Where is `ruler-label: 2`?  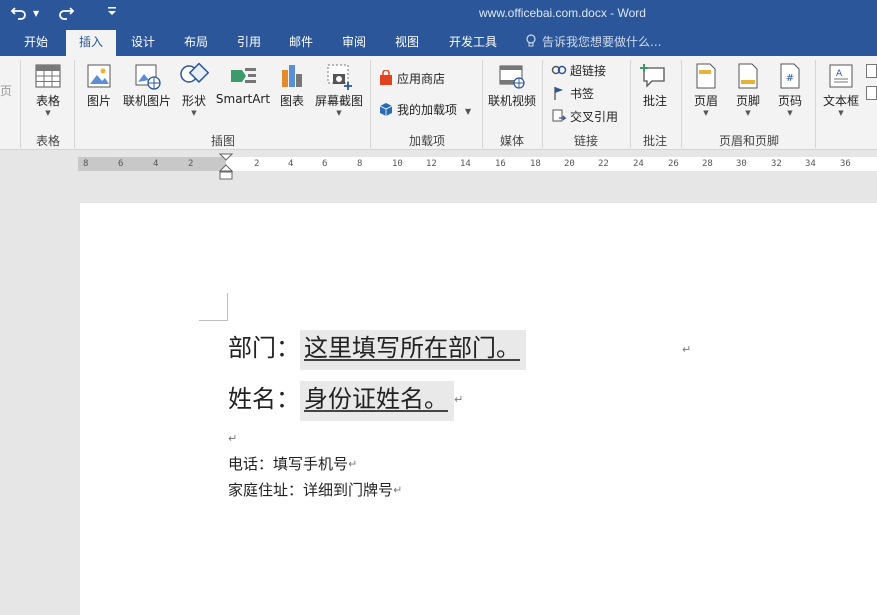
ruler-label: 2 is located at coordinates (190, 164).